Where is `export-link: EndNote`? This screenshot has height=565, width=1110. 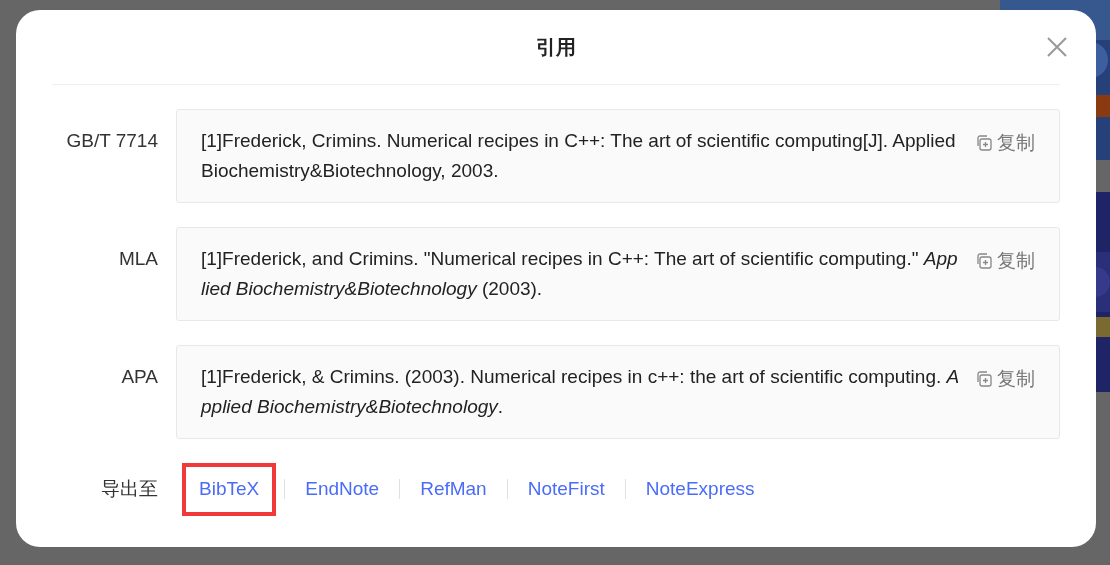 export-link: EndNote is located at coordinates (342, 489).